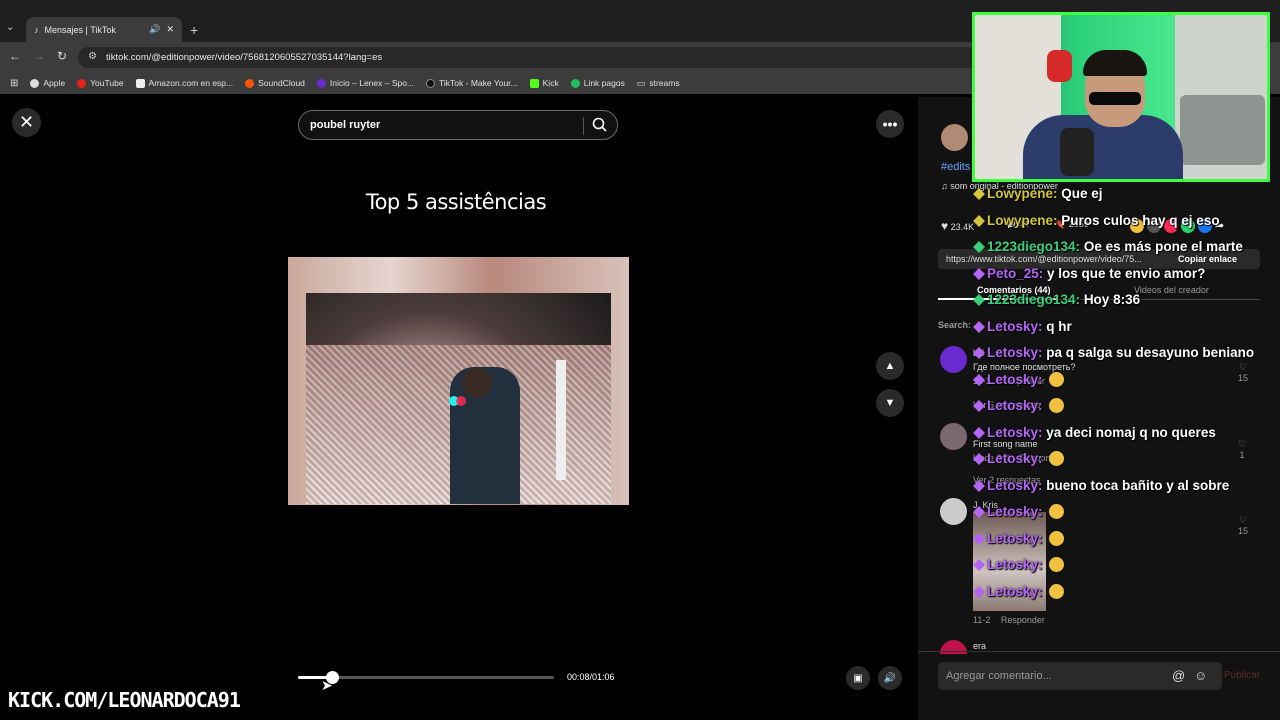 The height and width of the screenshot is (720, 1280). I want to click on more-dots-icon: •••, so click(890, 124).